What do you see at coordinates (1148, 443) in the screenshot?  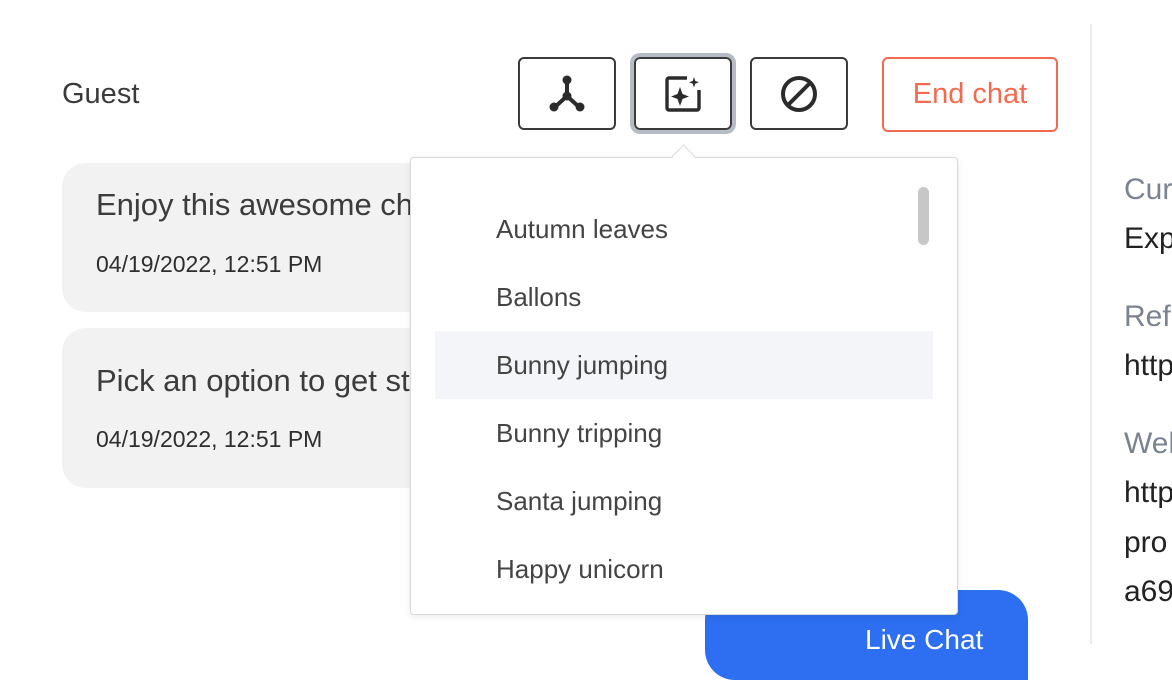 I see `side-label: Wel` at bounding box center [1148, 443].